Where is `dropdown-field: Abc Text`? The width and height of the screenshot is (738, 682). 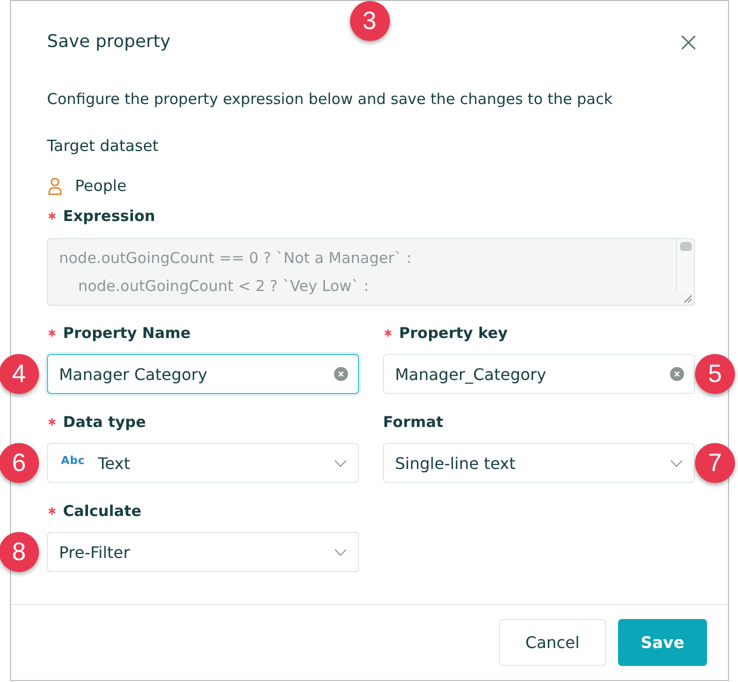
dropdown-field: Abc Text is located at coordinates (203, 463).